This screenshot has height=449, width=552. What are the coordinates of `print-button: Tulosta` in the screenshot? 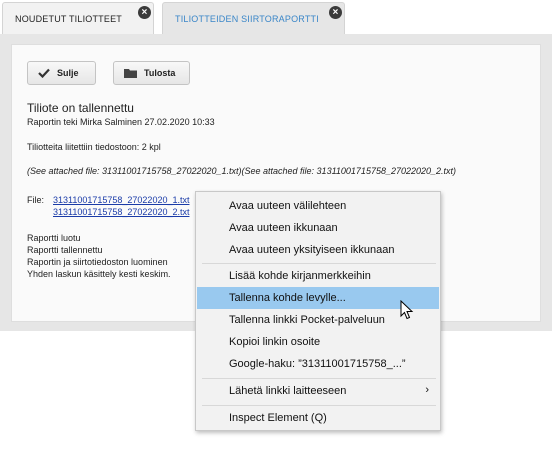 It's located at (151, 73).